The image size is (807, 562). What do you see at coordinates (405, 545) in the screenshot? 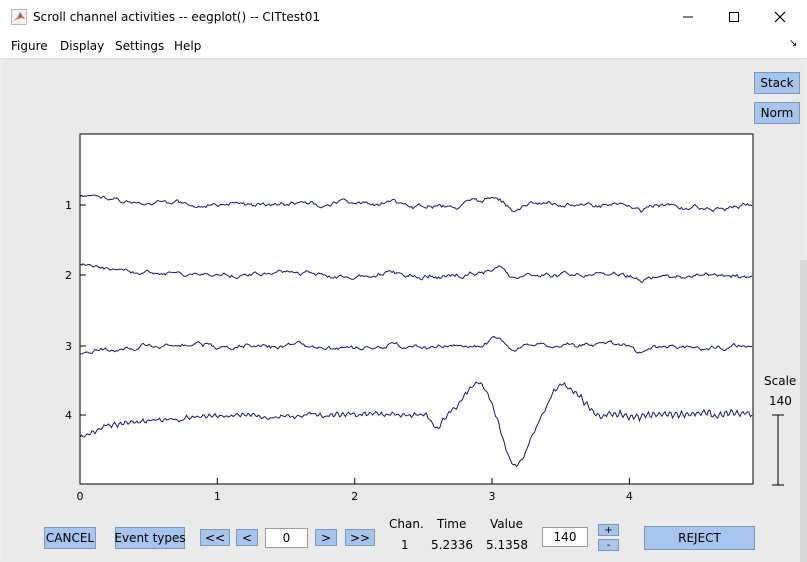
I see `chan-value: 1` at bounding box center [405, 545].